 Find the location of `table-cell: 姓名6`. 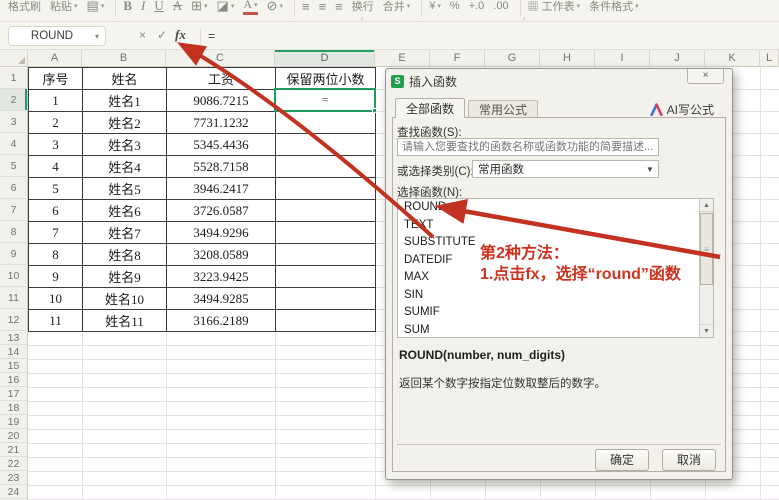

table-cell: 姓名6 is located at coordinates (125, 211).